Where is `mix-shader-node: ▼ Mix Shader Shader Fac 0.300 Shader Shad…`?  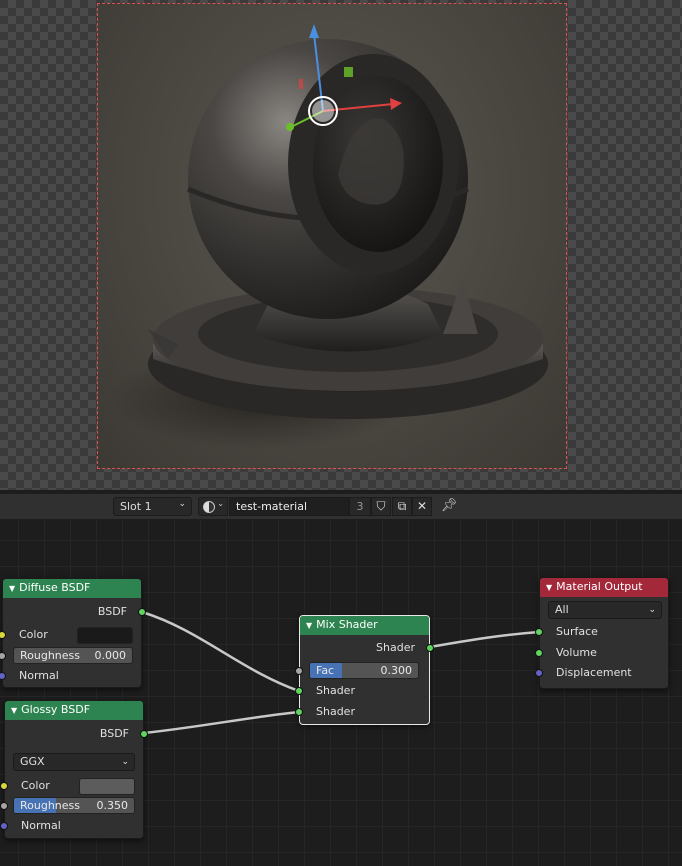
mix-shader-node: ▼ Mix Shader Shader Fac 0.300 Shader Shad… is located at coordinates (364, 670).